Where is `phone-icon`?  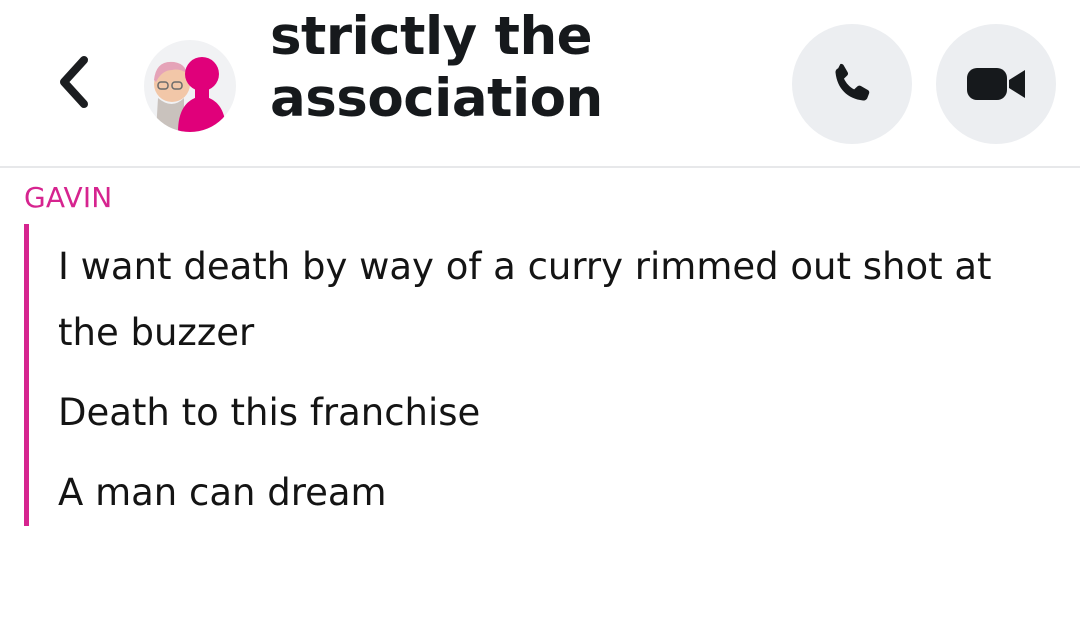
phone-icon is located at coordinates (852, 82).